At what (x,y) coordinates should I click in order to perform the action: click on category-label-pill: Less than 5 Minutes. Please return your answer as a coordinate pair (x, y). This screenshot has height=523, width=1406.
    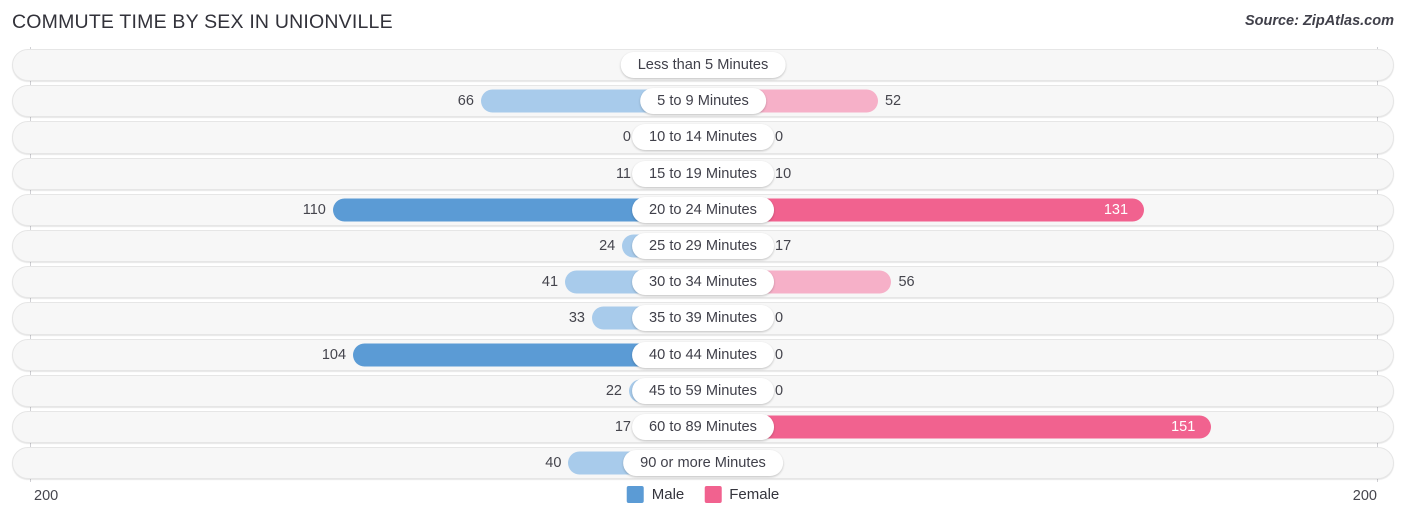
    Looking at the image, I should click on (703, 65).